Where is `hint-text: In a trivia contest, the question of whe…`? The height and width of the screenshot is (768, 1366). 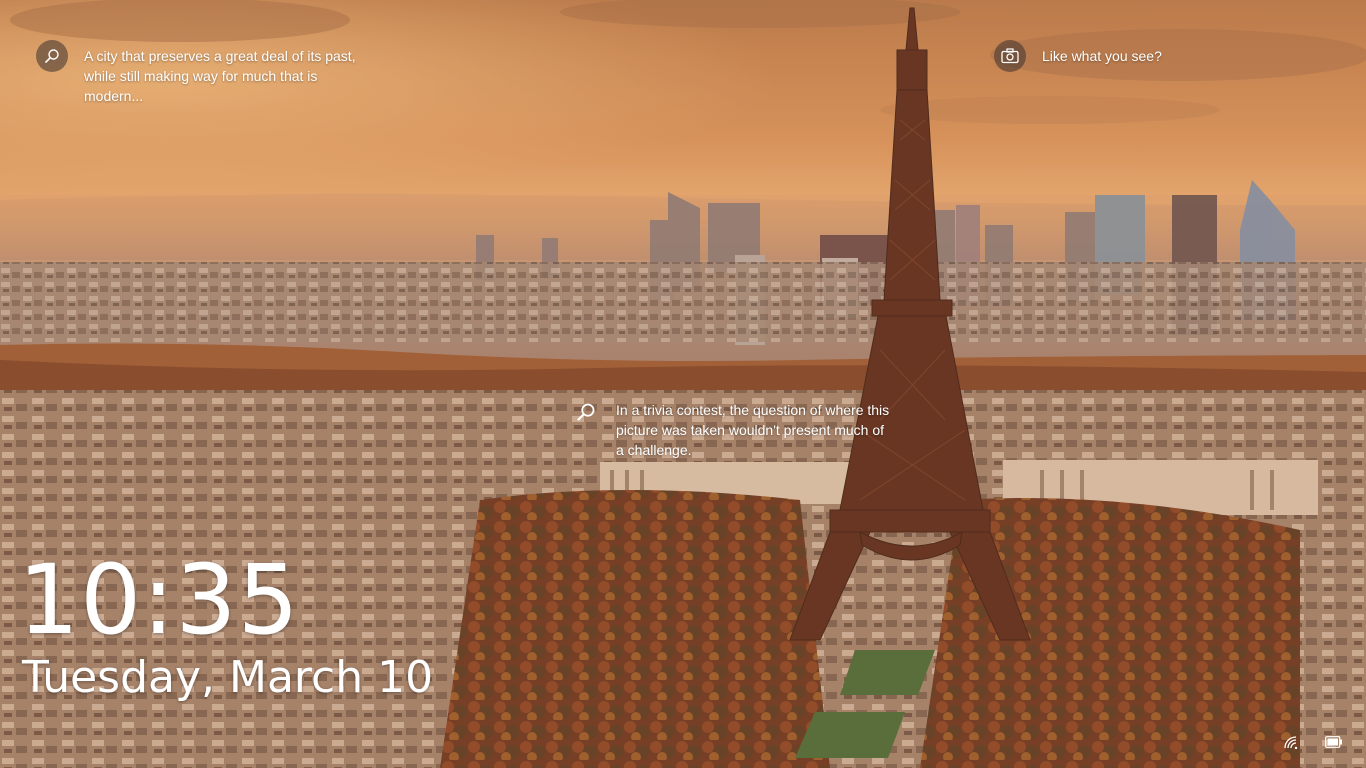
hint-text: In a trivia contest, the question of whe… is located at coordinates (753, 430).